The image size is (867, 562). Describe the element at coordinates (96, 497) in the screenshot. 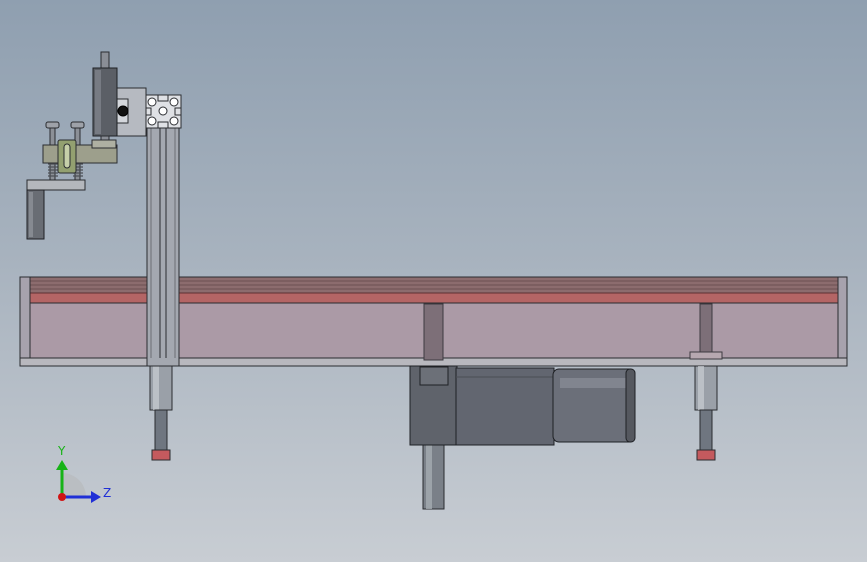

I see `triad-z-arrowhead` at that location.